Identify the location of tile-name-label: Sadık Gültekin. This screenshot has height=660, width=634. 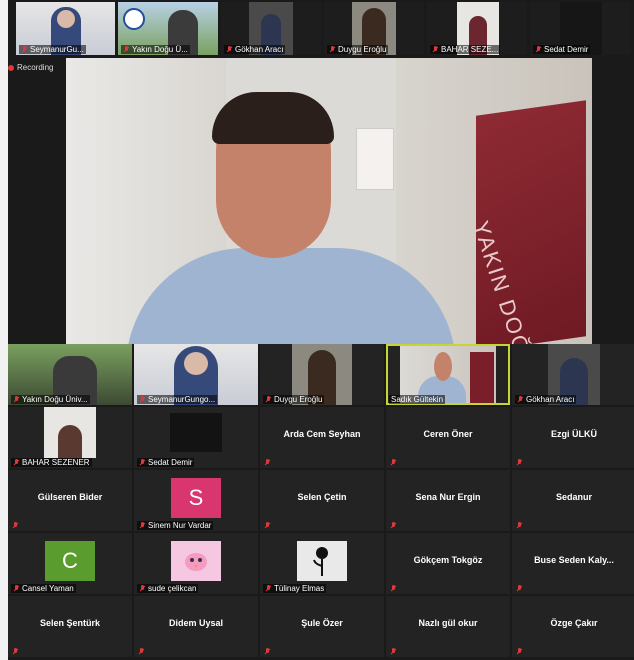
(417, 399).